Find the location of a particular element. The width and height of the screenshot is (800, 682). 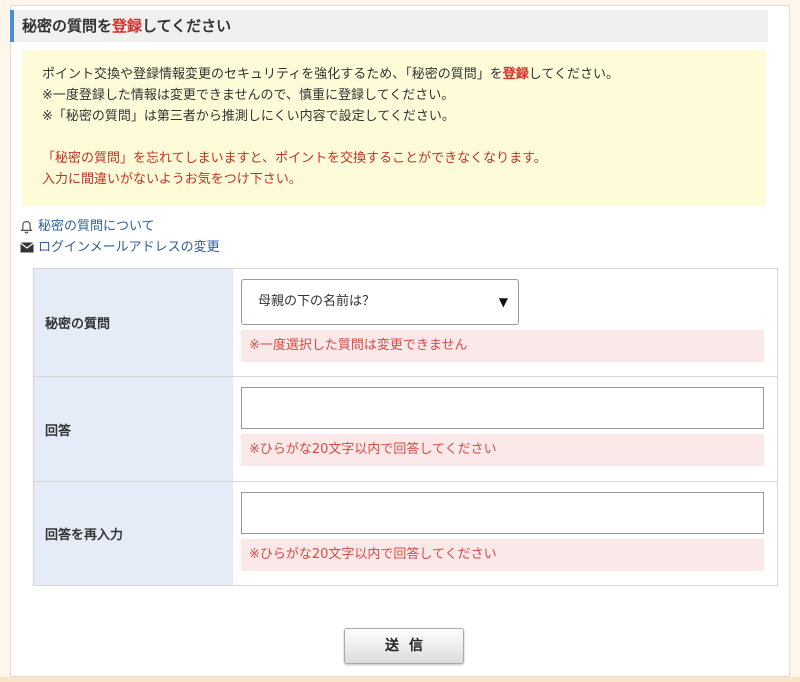

about-secret-question-link: 秘密の質問について is located at coordinates (120, 226).